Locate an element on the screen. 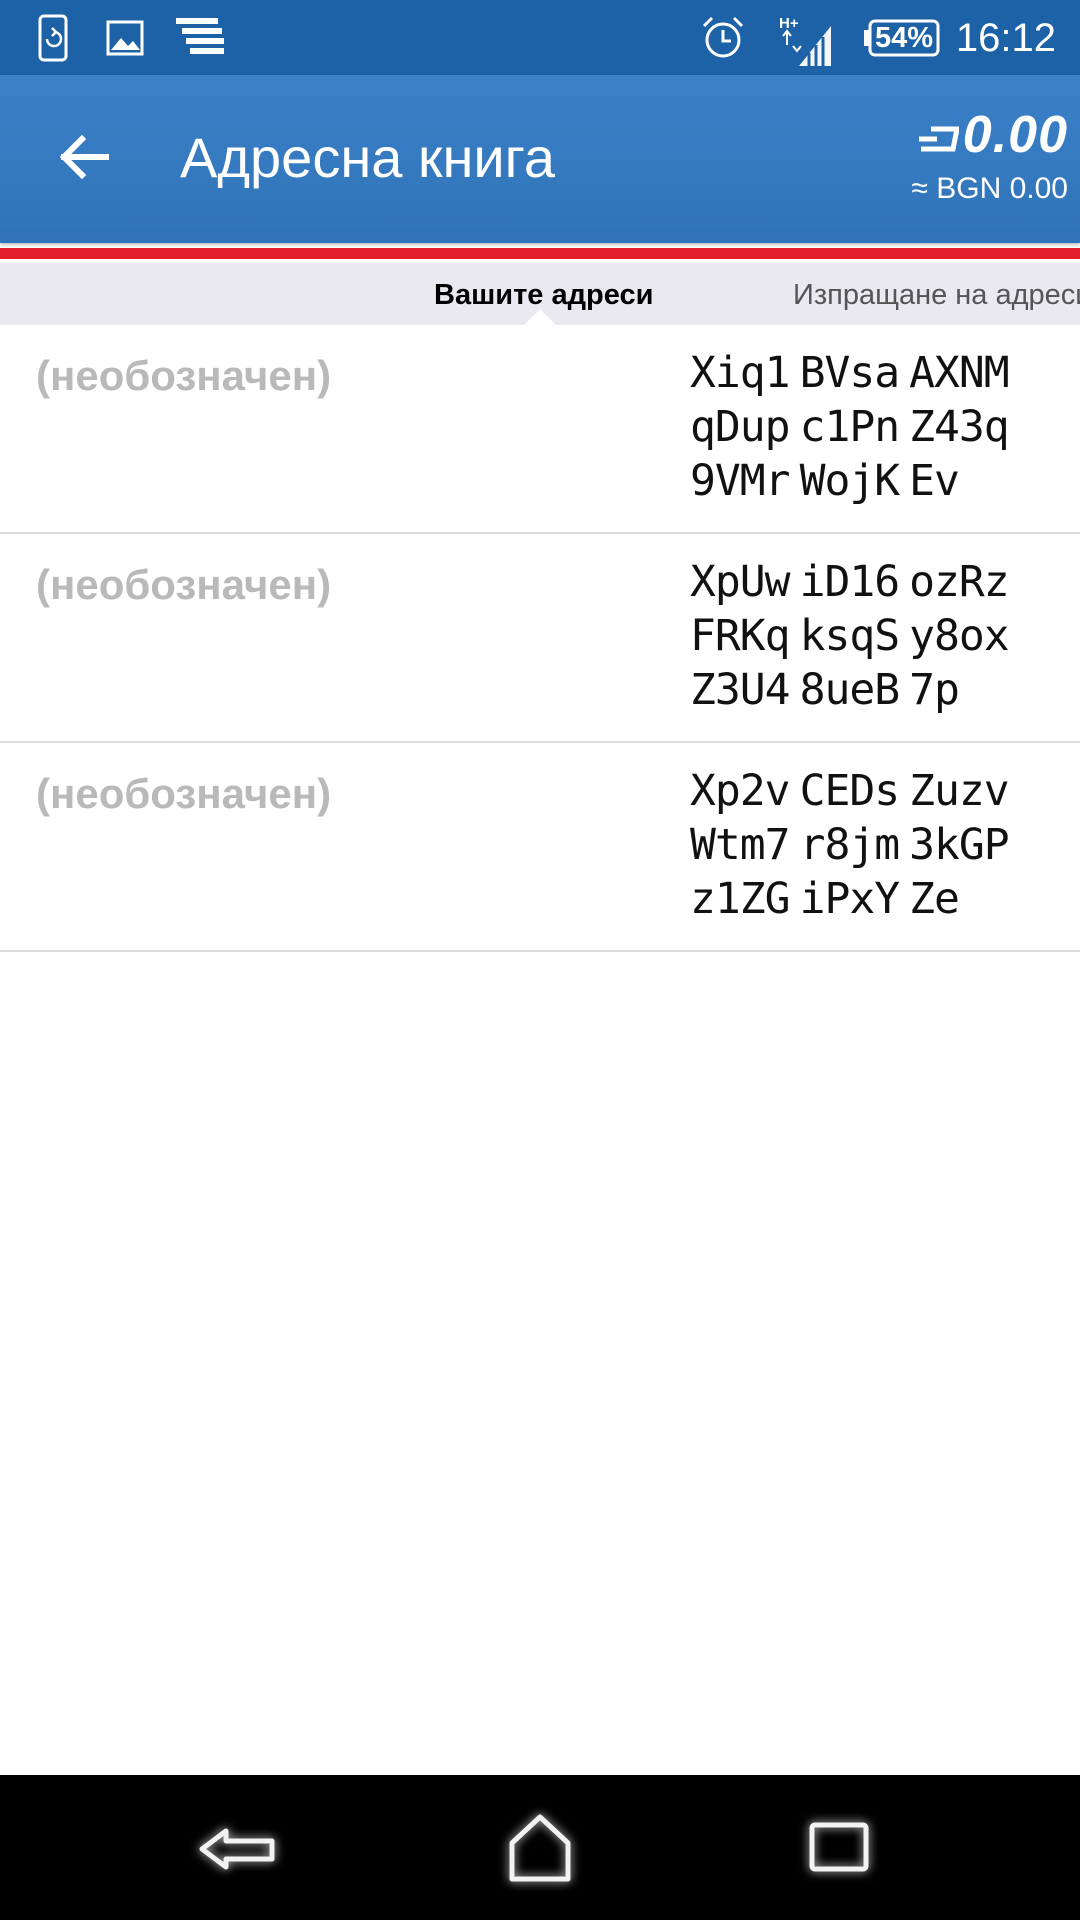  address-group: ozRz is located at coordinates (959, 582).